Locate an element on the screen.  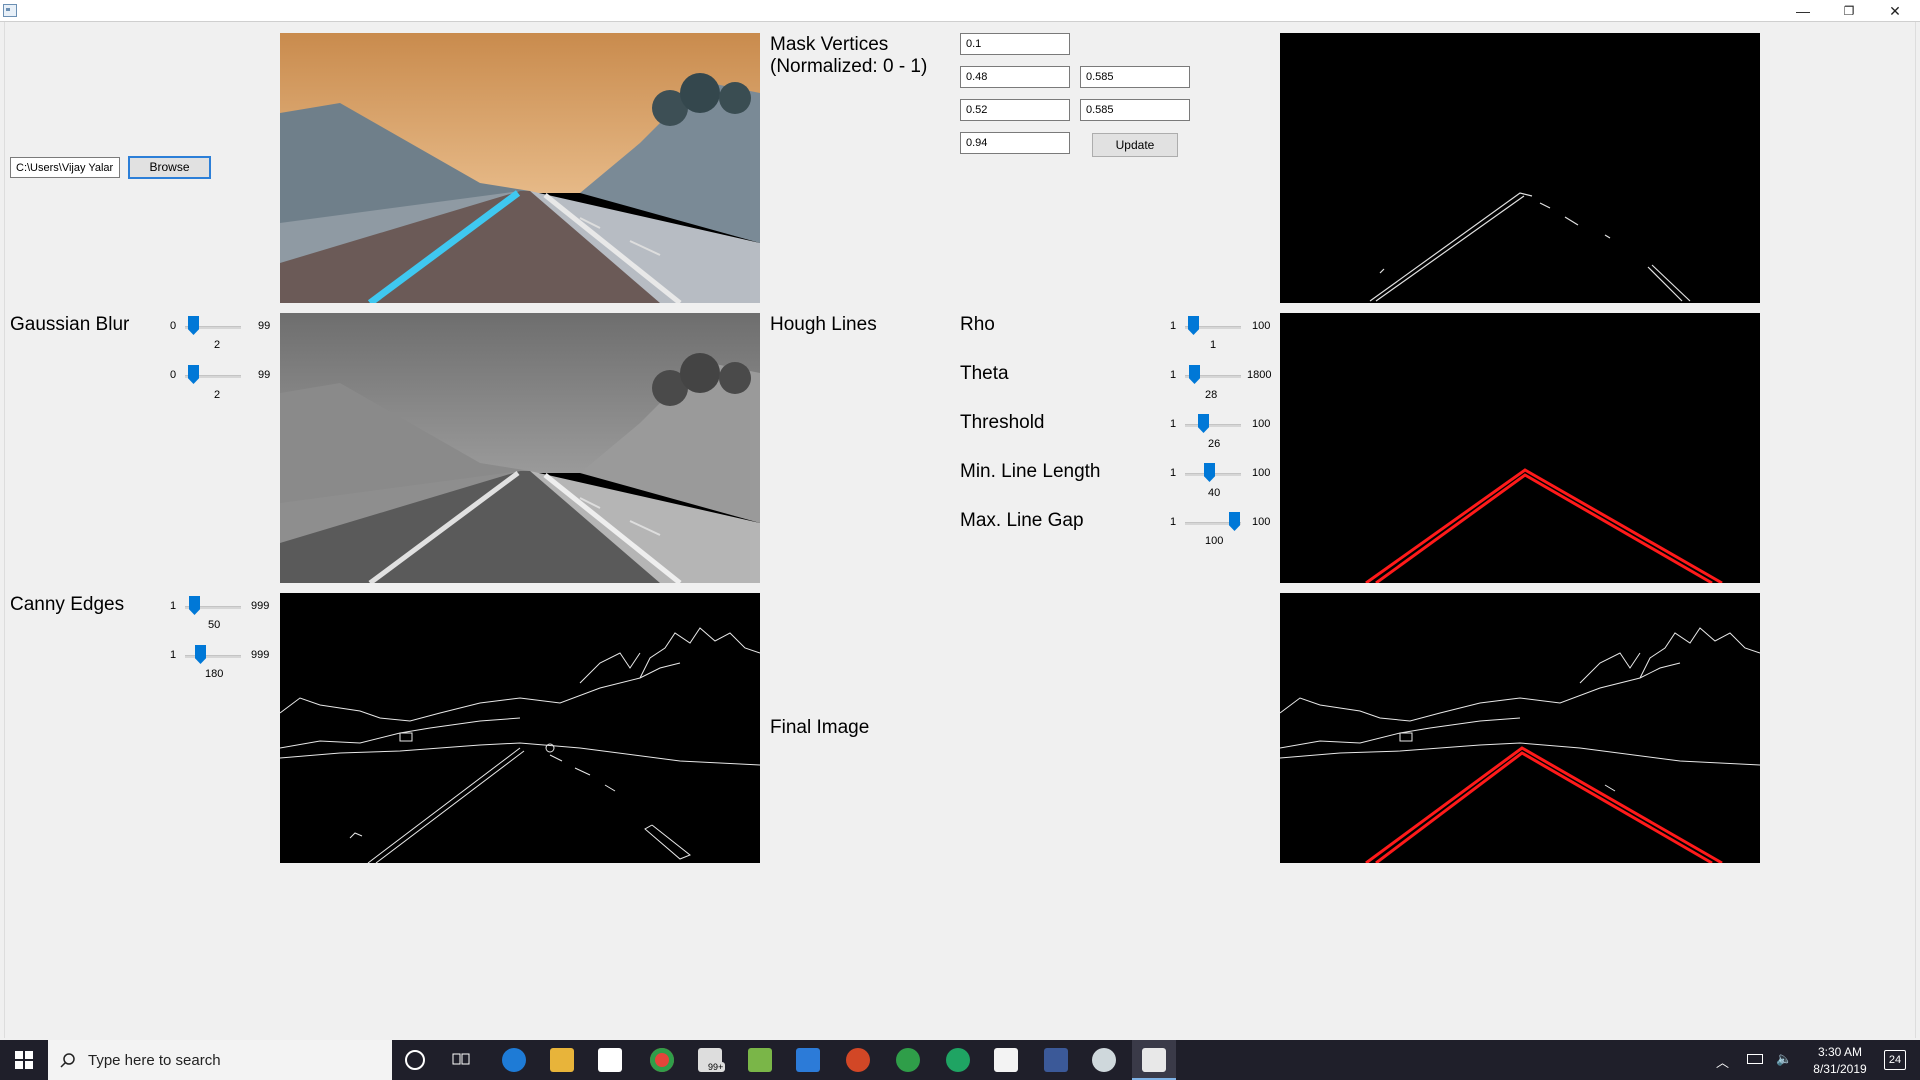
browse-button: Browse is located at coordinates (169, 167).